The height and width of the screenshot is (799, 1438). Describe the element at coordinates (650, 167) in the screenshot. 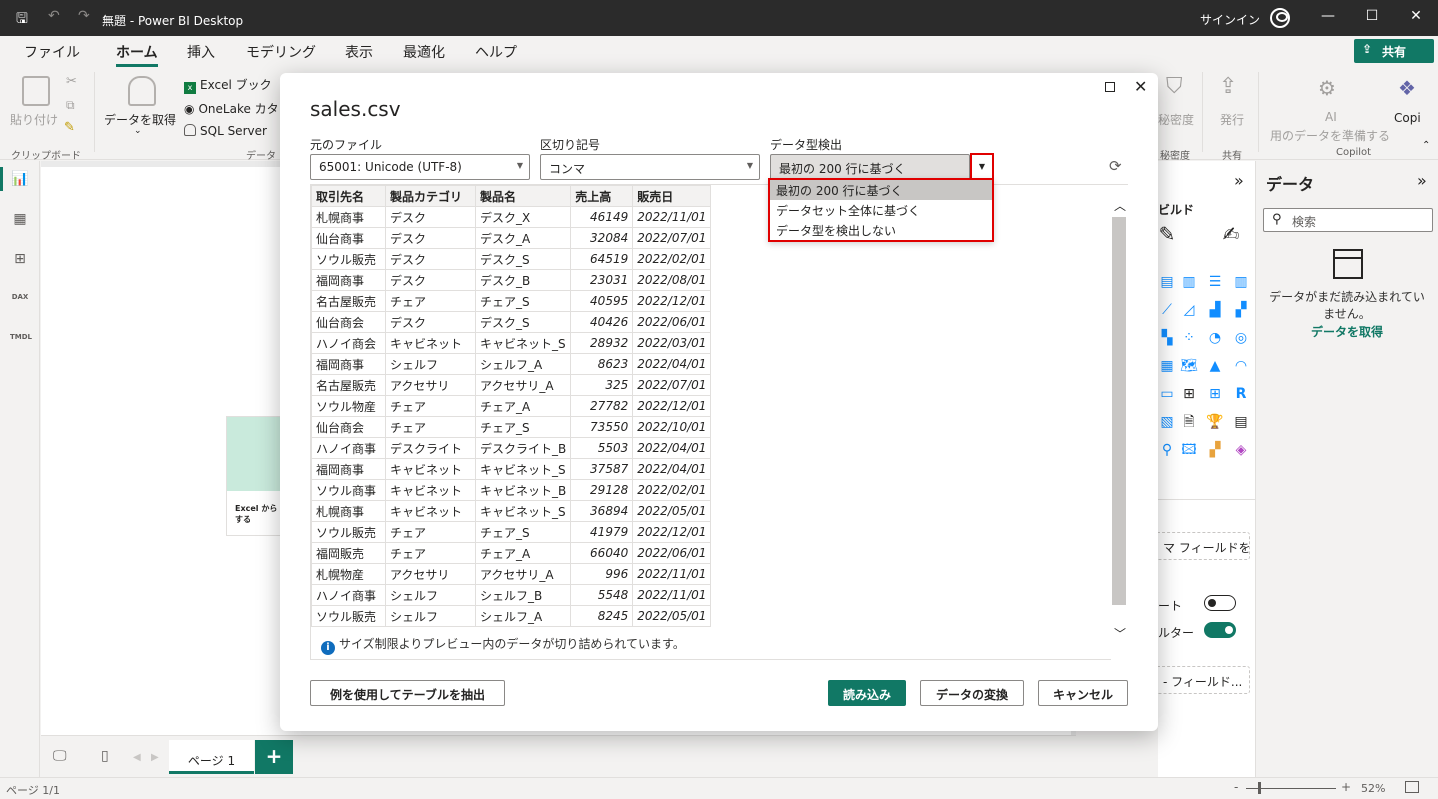

I see `delimiter-select: コンマ ▼` at that location.